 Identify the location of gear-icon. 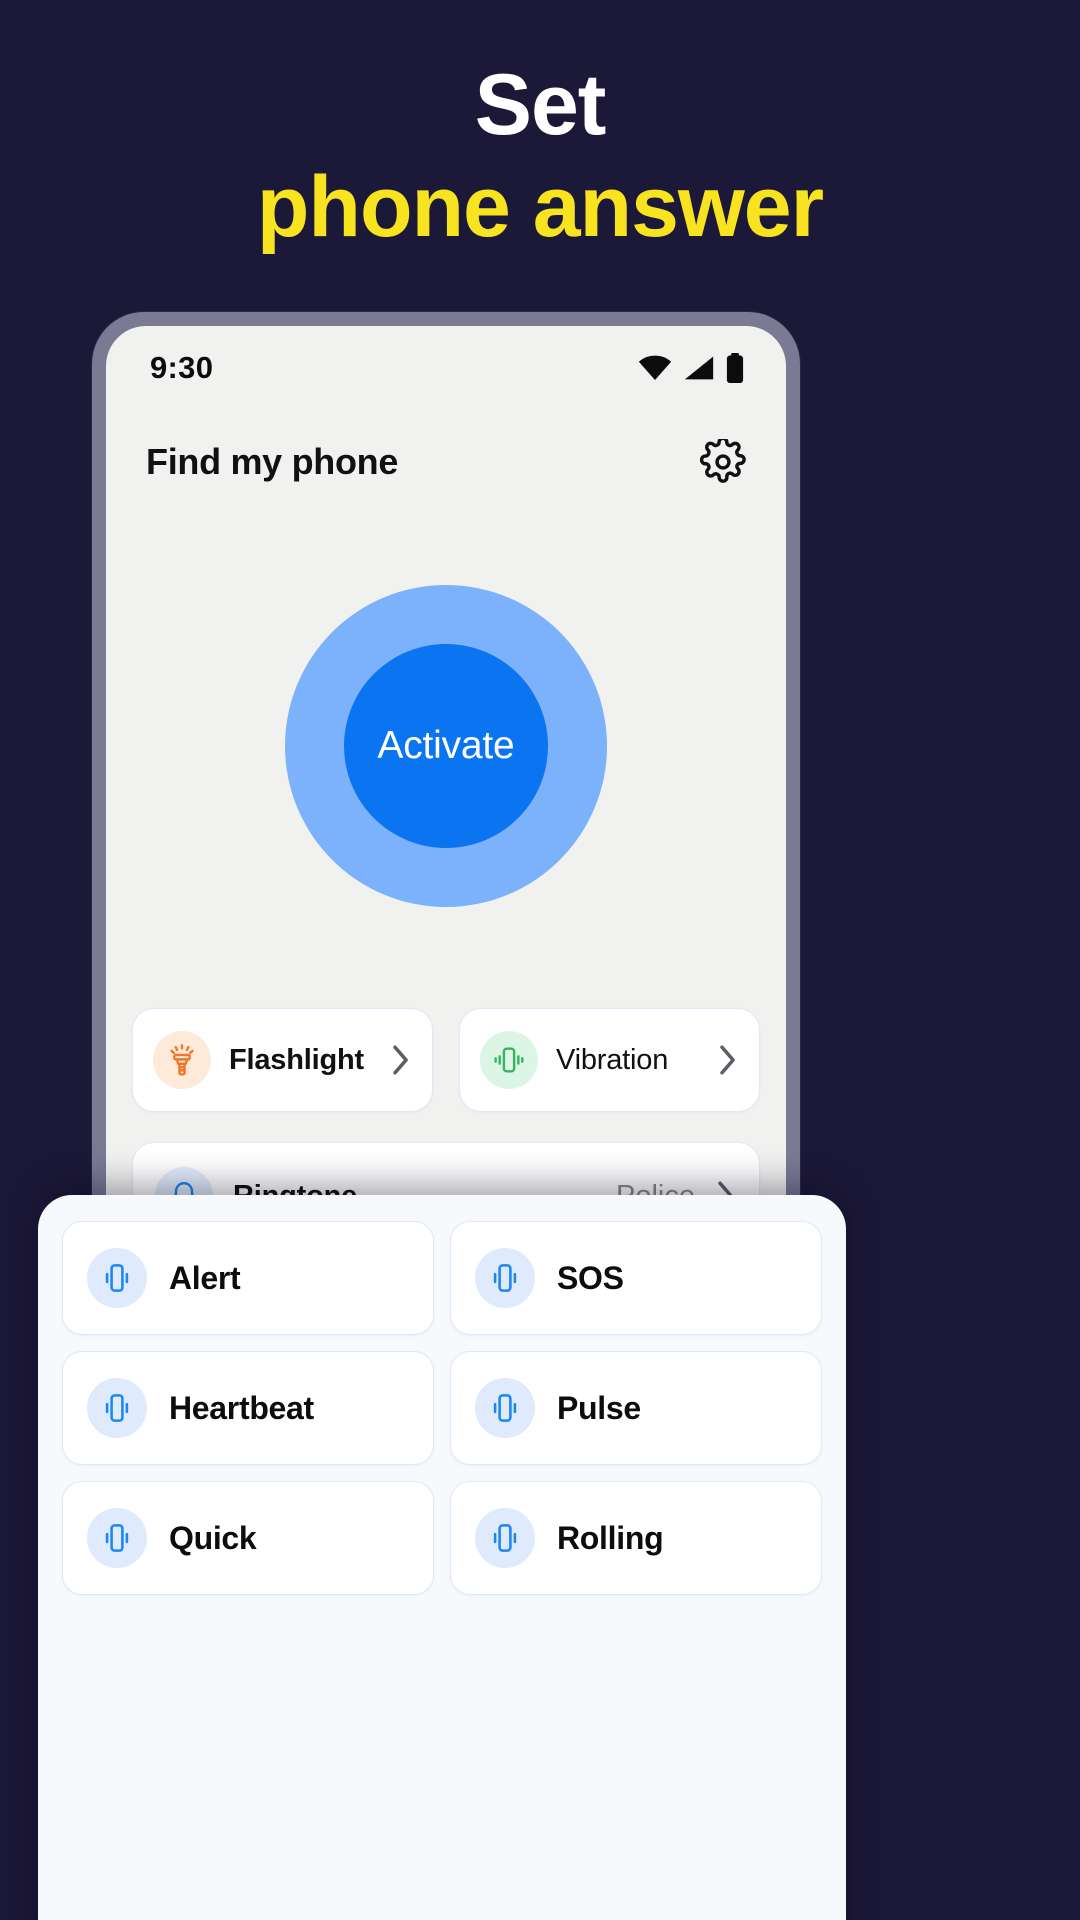
(722, 460).